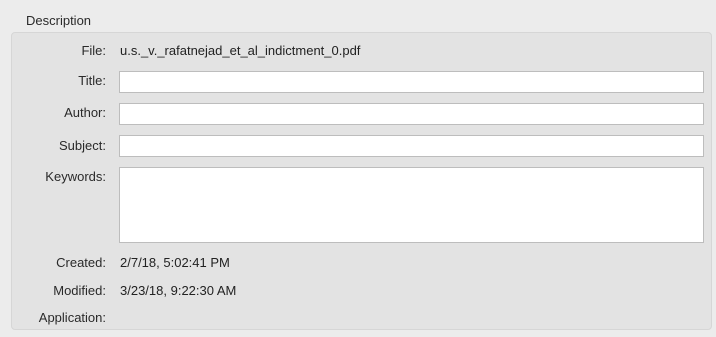 The image size is (716, 337). I want to click on file-label: File:, so click(93, 50).